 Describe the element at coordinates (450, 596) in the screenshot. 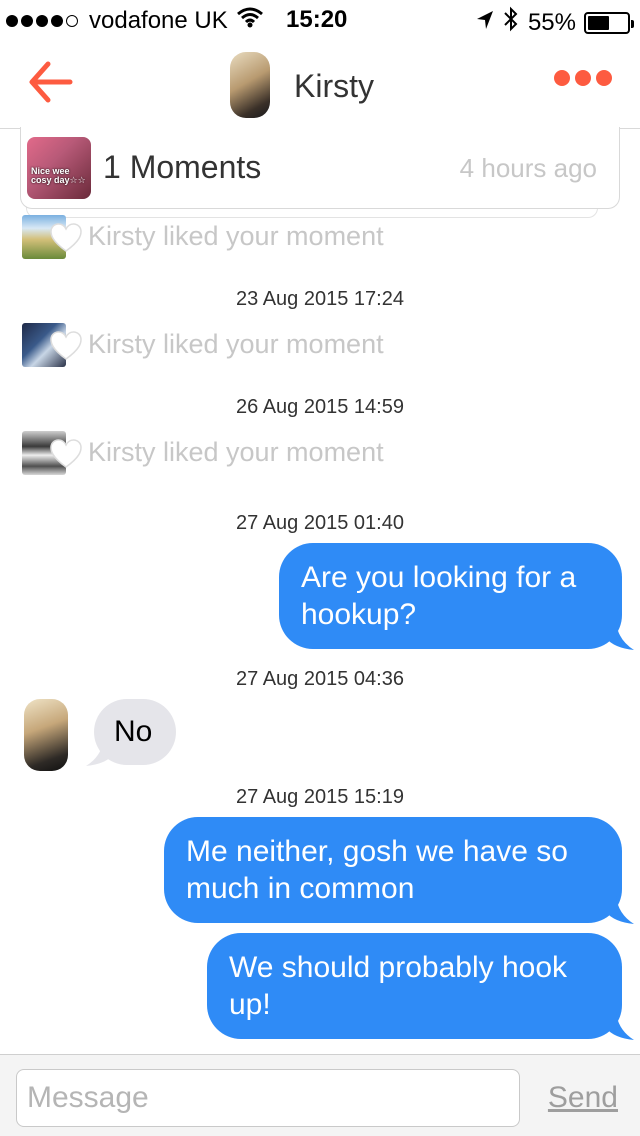

I see `message-bubble-outgoing: Are you looking for a hookup?` at that location.